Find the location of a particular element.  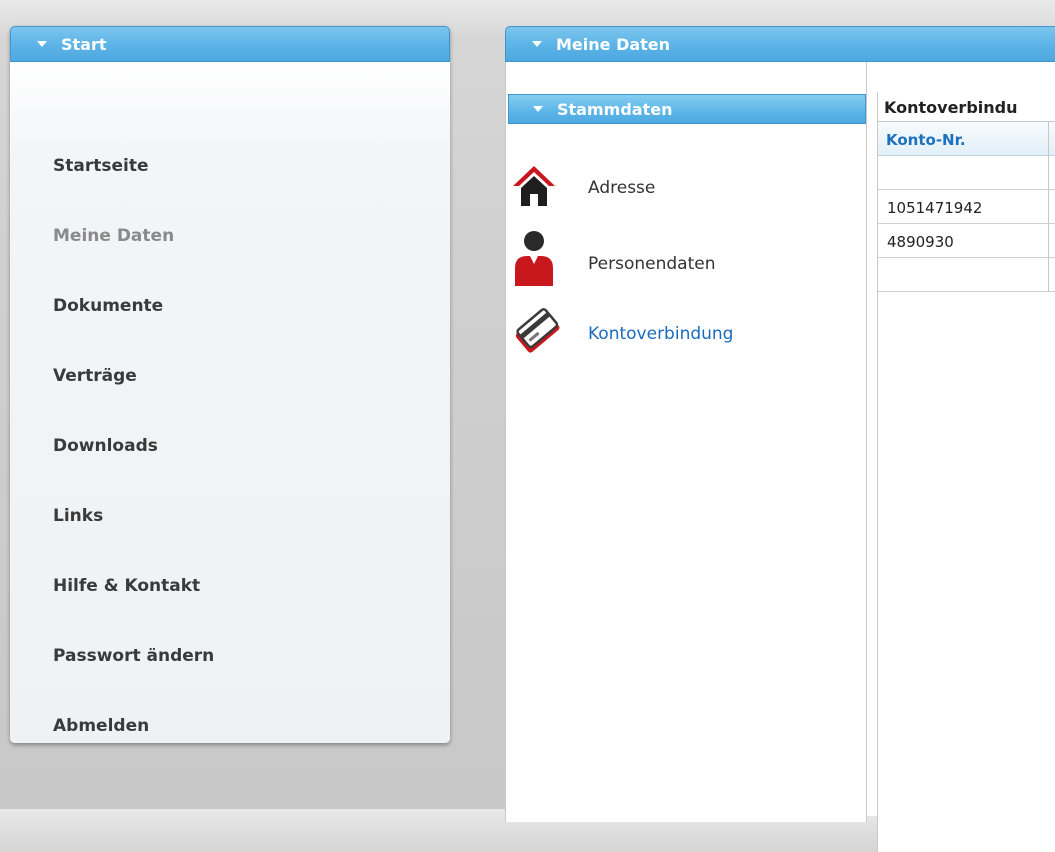

person-icon is located at coordinates (534, 257).